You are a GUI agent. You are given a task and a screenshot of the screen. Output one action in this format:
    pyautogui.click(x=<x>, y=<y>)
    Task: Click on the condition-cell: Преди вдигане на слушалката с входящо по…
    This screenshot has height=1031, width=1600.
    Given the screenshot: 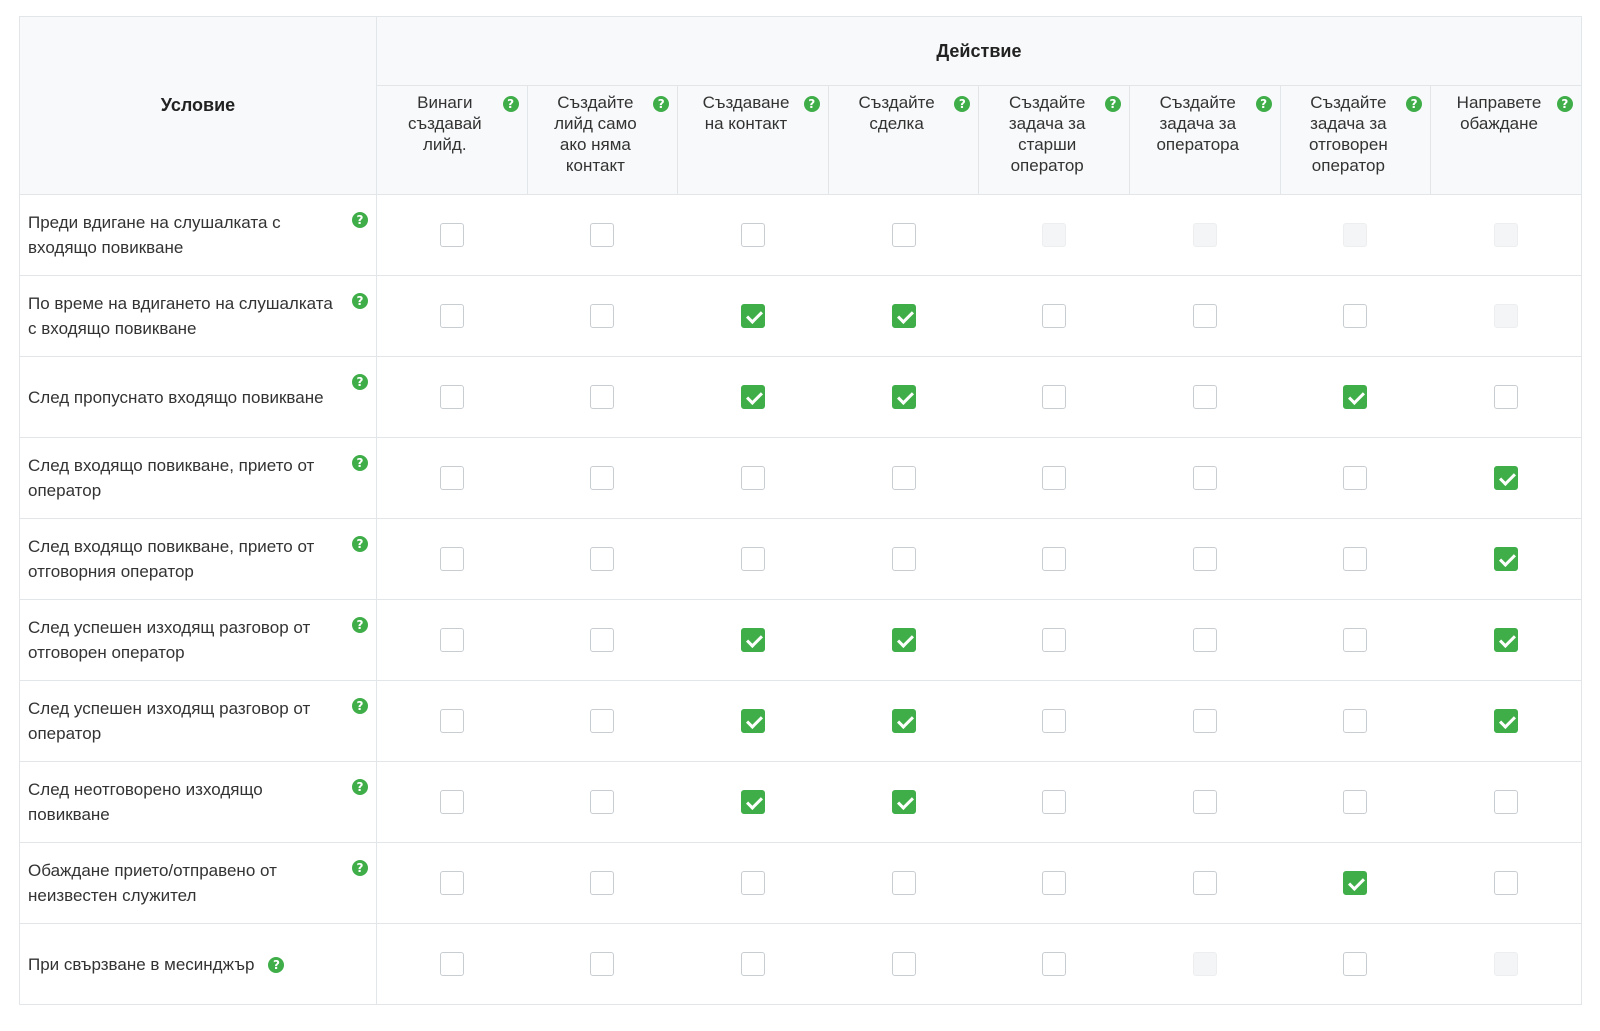 What is the action you would take?
    pyautogui.click(x=198, y=235)
    